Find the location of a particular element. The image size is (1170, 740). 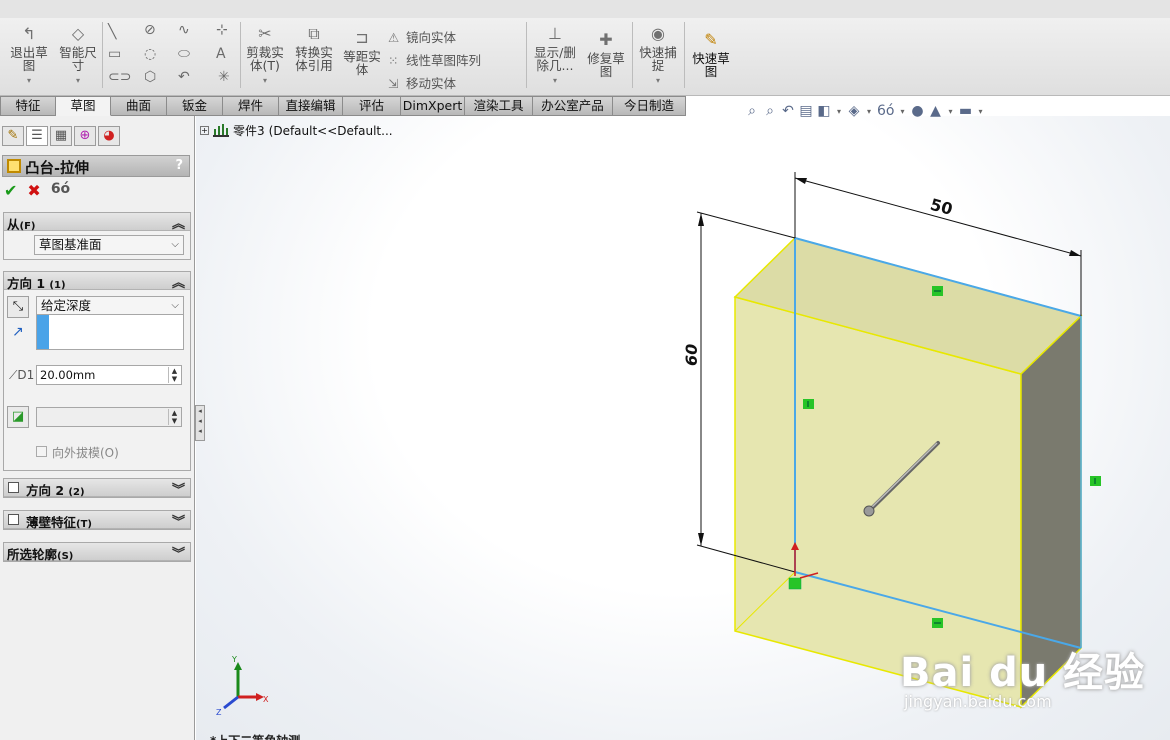

depth-icon: ⟋D1 is located at coordinates (22, 375).